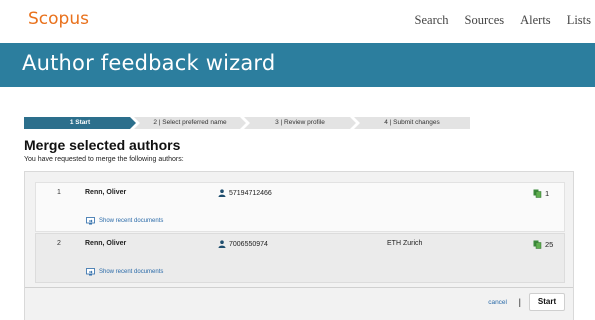  I want to click on main-nav: Search Sources Alerts Lists, so click(503, 20).